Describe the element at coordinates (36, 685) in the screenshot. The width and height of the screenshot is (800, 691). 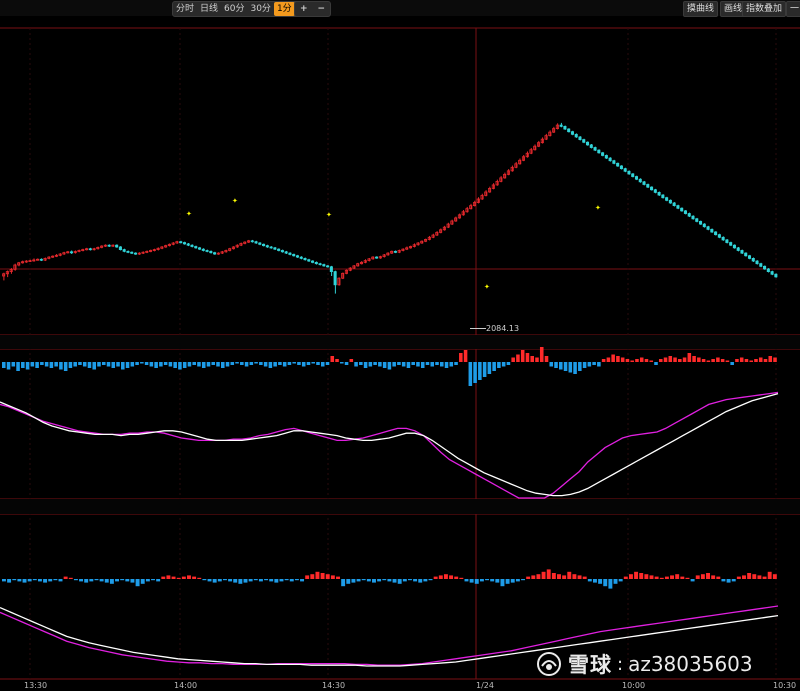
I see `x-axis-label: 13:30` at that location.